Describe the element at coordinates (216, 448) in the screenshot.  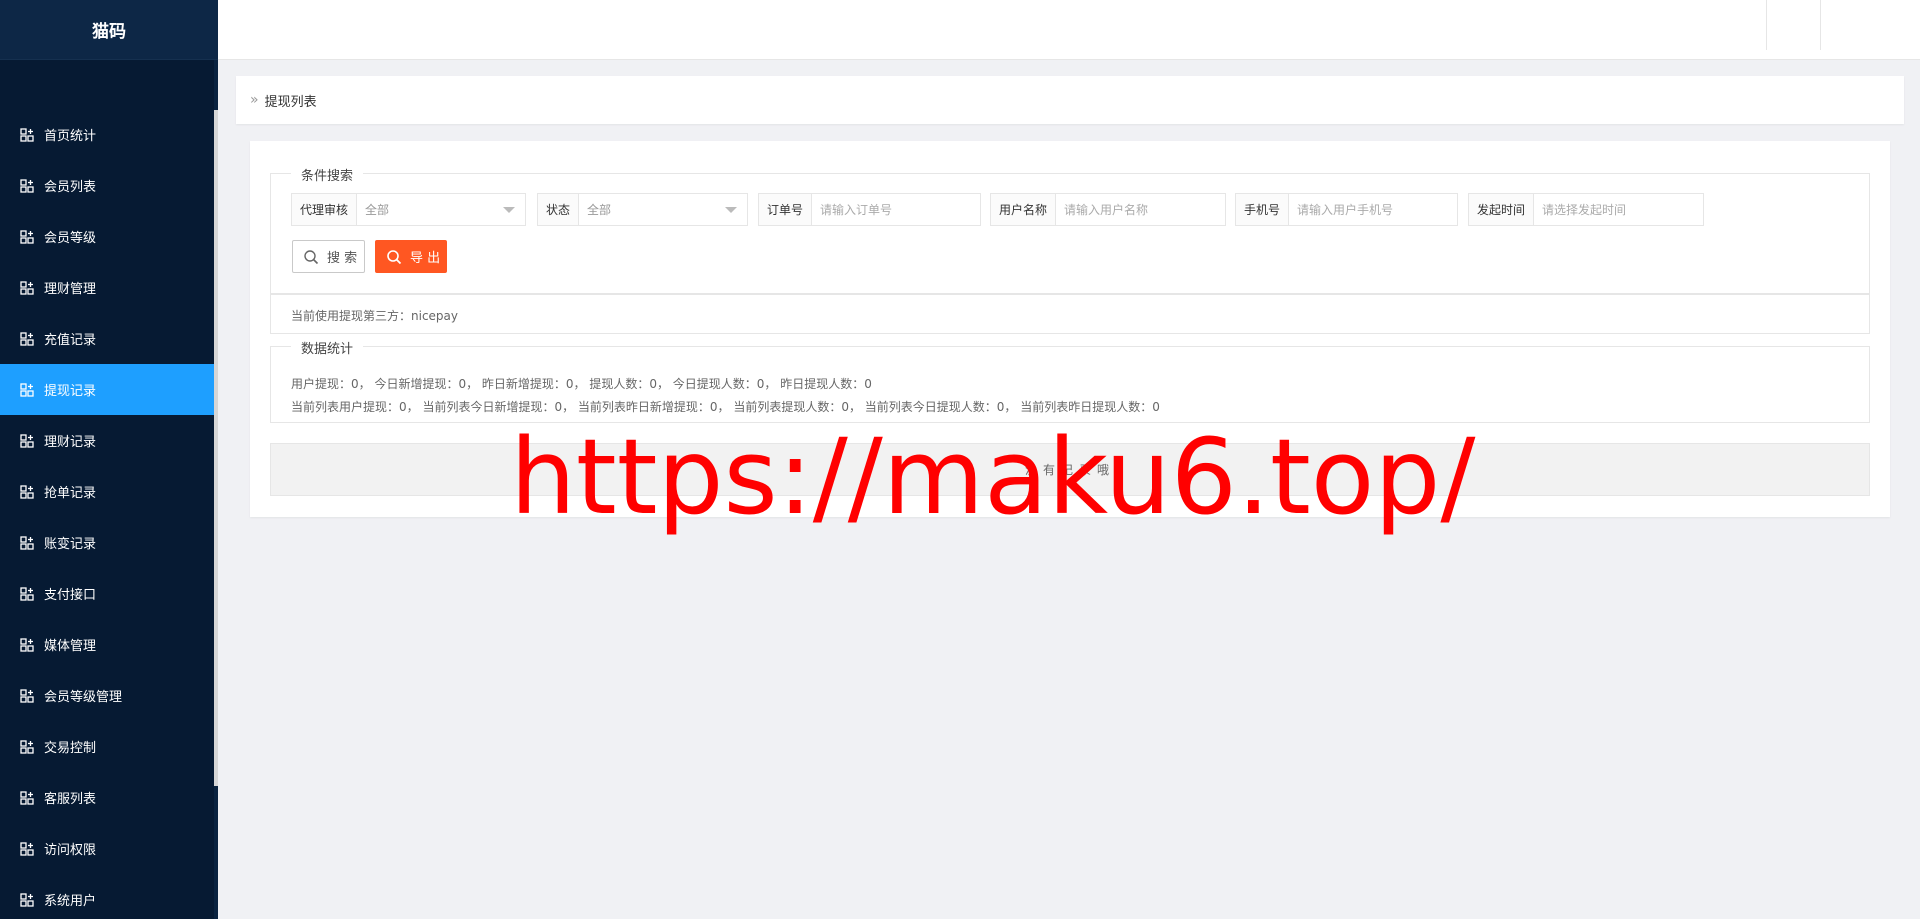
I see `sidebar-scrollbar-thumb` at that location.